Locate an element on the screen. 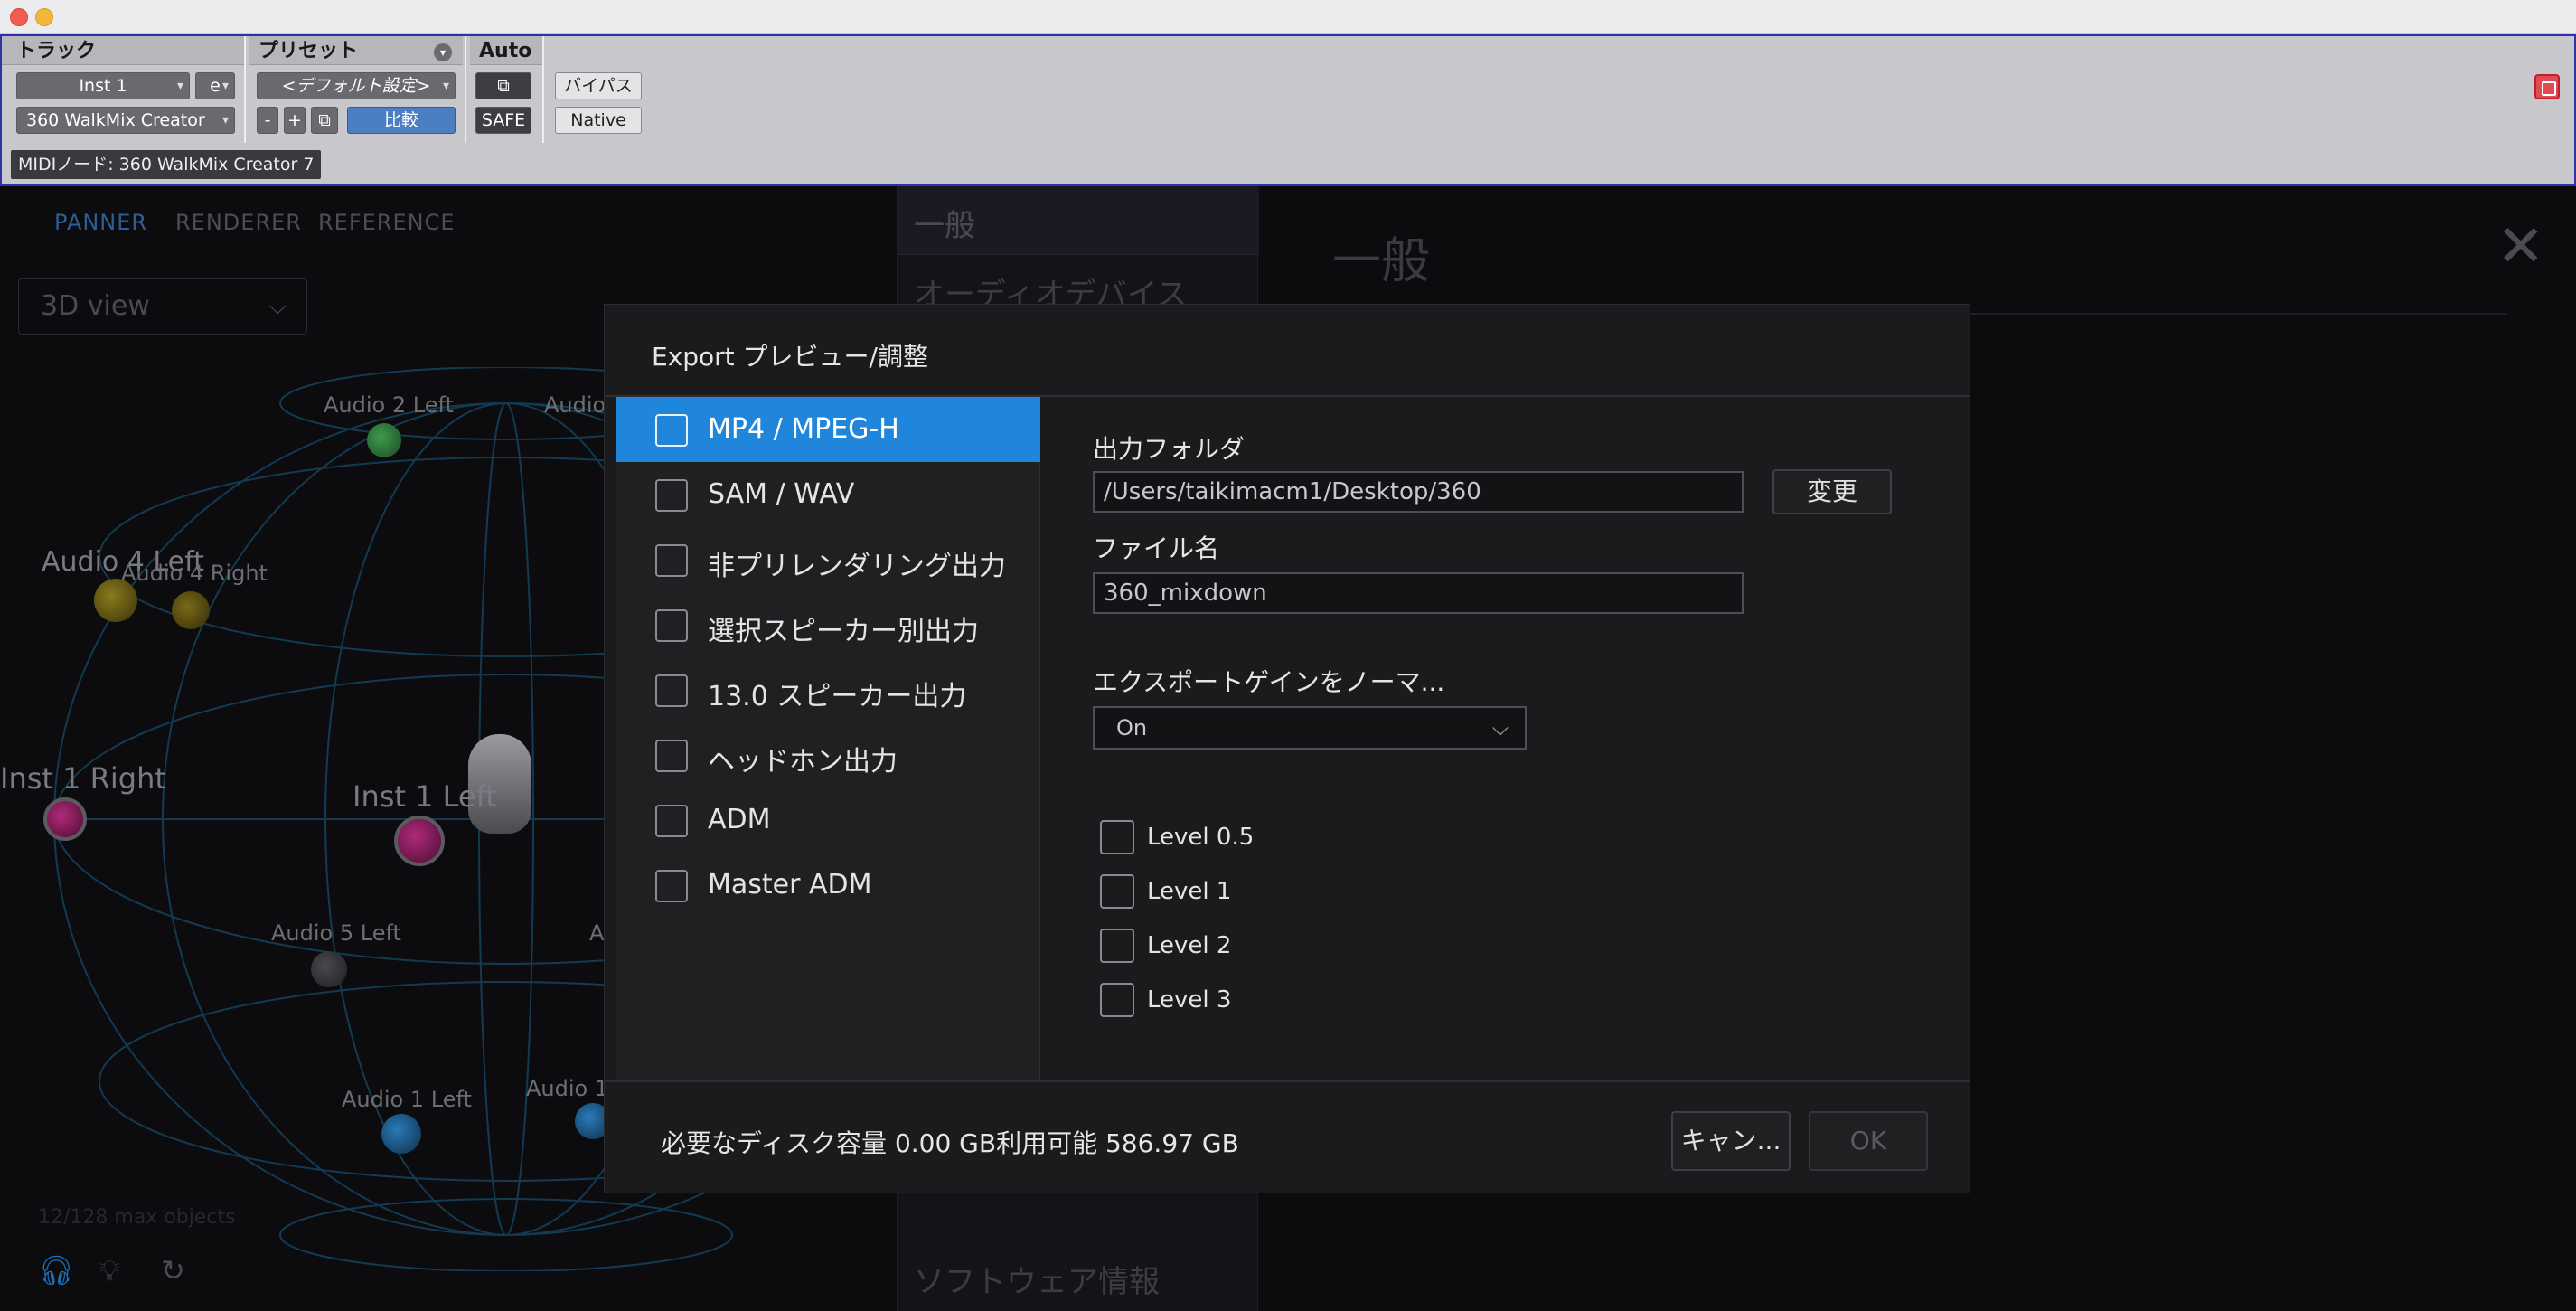 The height and width of the screenshot is (1311, 2576). format-item-sam-wav: SAM / WAV is located at coordinates (828, 494).